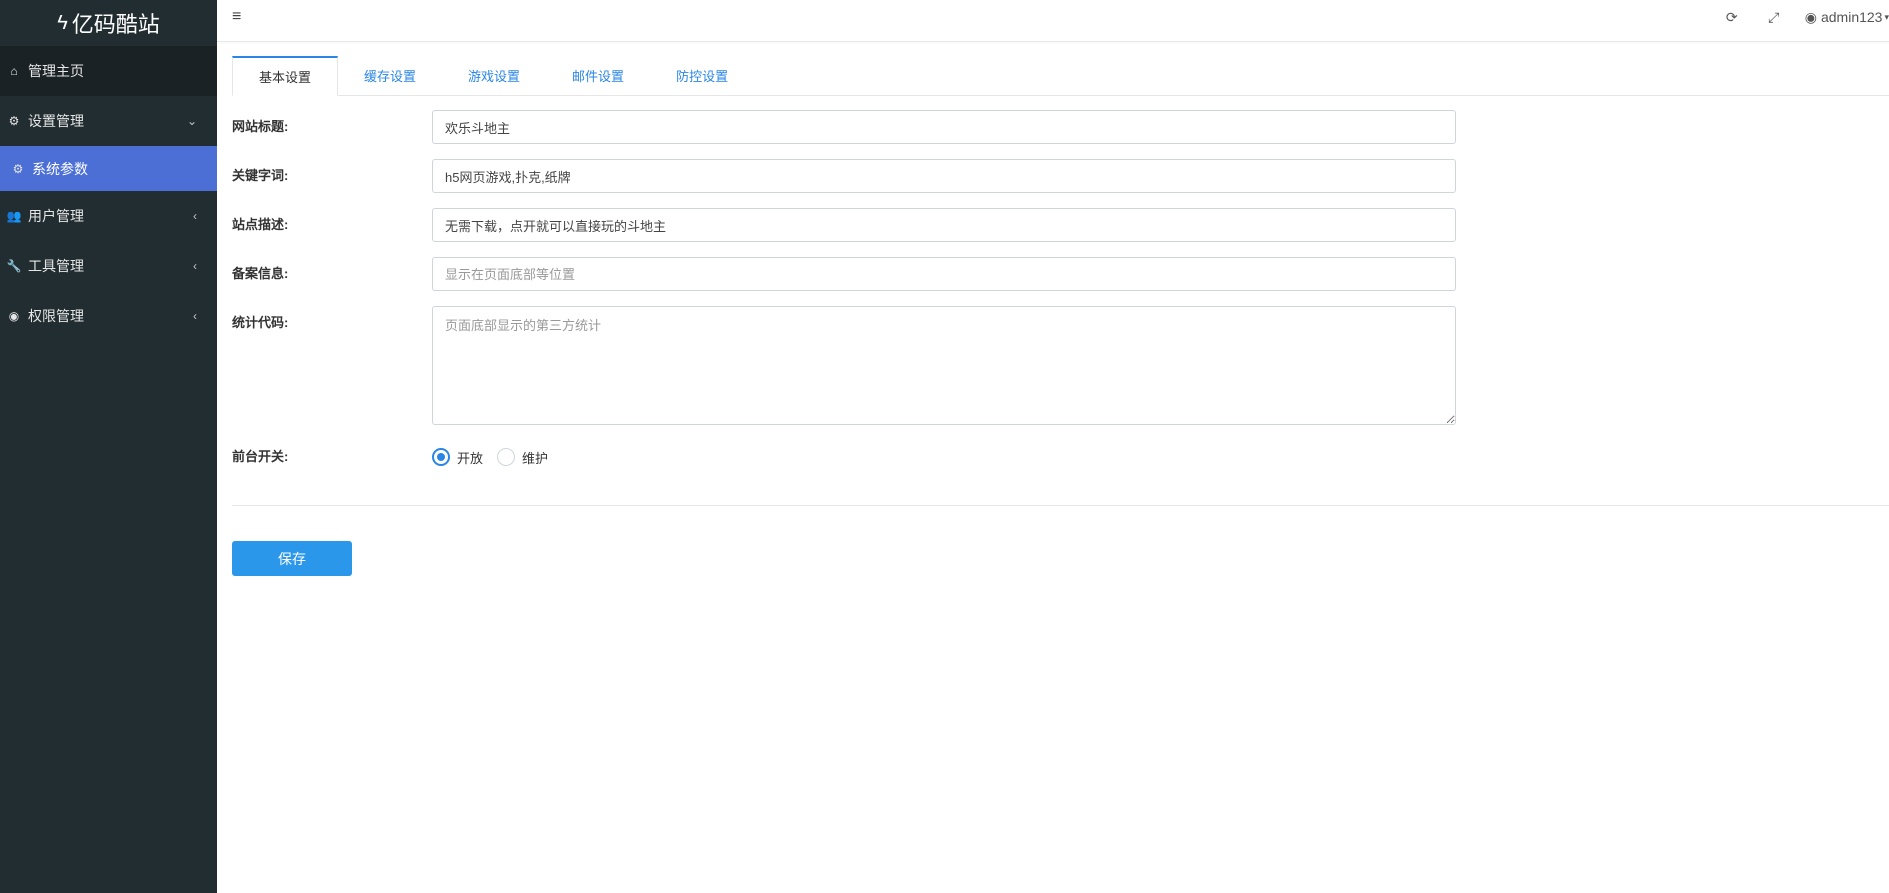 This screenshot has height=893, width=1889. I want to click on form-row: 统计代码:, so click(1060, 365).